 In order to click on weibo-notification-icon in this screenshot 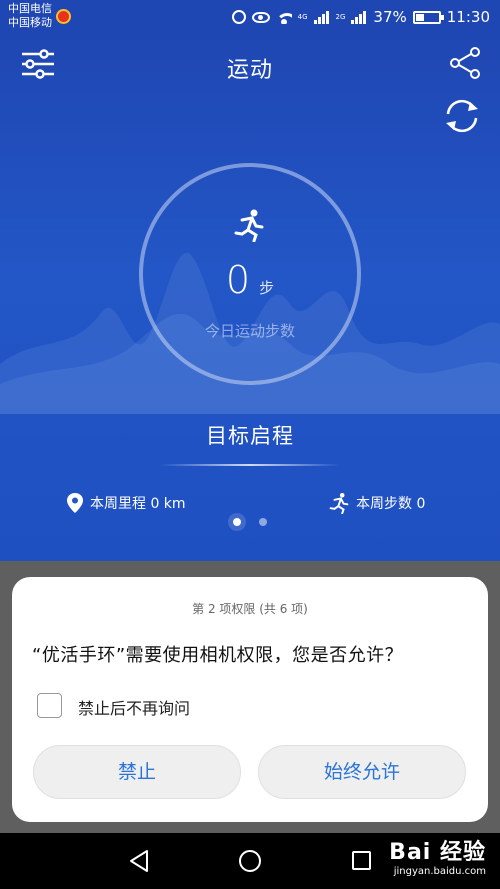, I will do `click(63, 16)`.